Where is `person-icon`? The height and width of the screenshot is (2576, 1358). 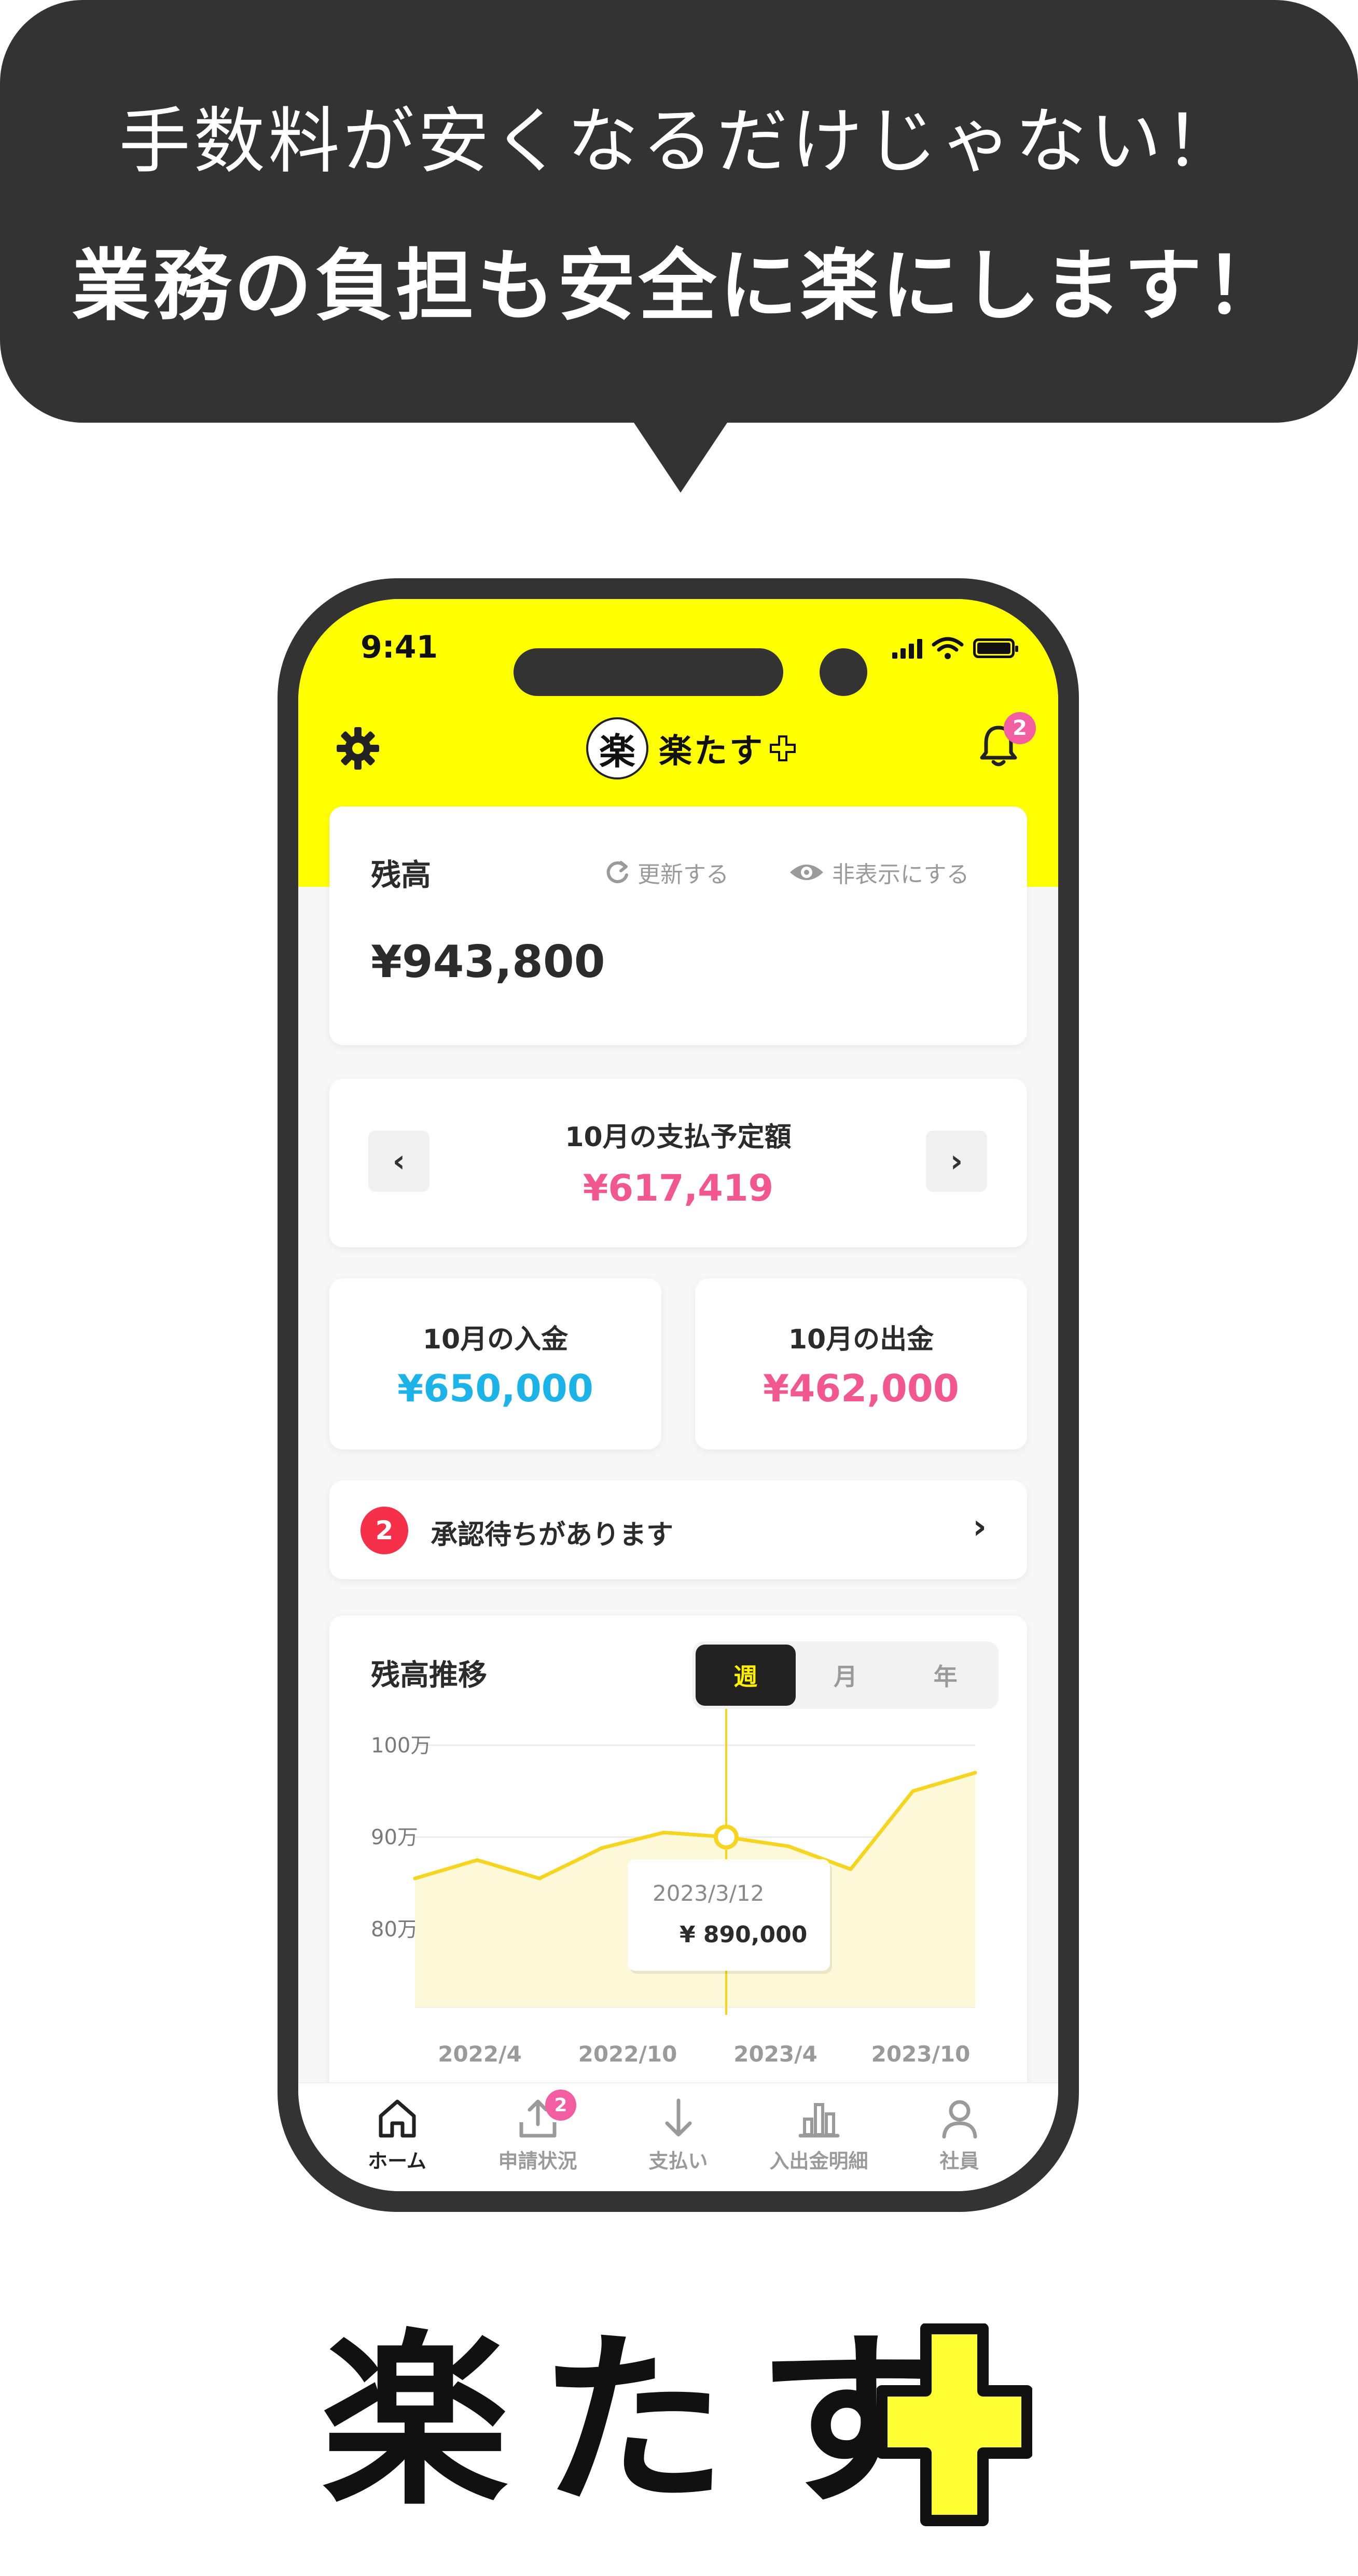 person-icon is located at coordinates (959, 2119).